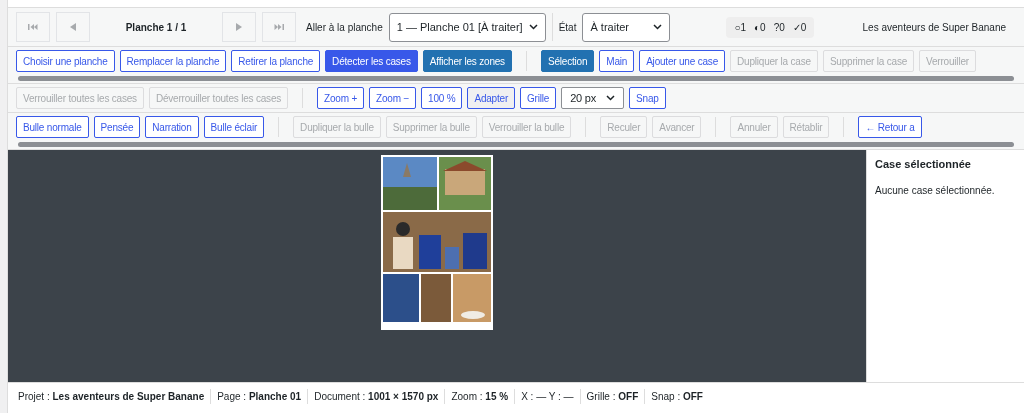 This screenshot has height=413, width=1024. Describe the element at coordinates (371, 61) in the screenshot. I see `toolbar-button: Détecter les cases` at that location.